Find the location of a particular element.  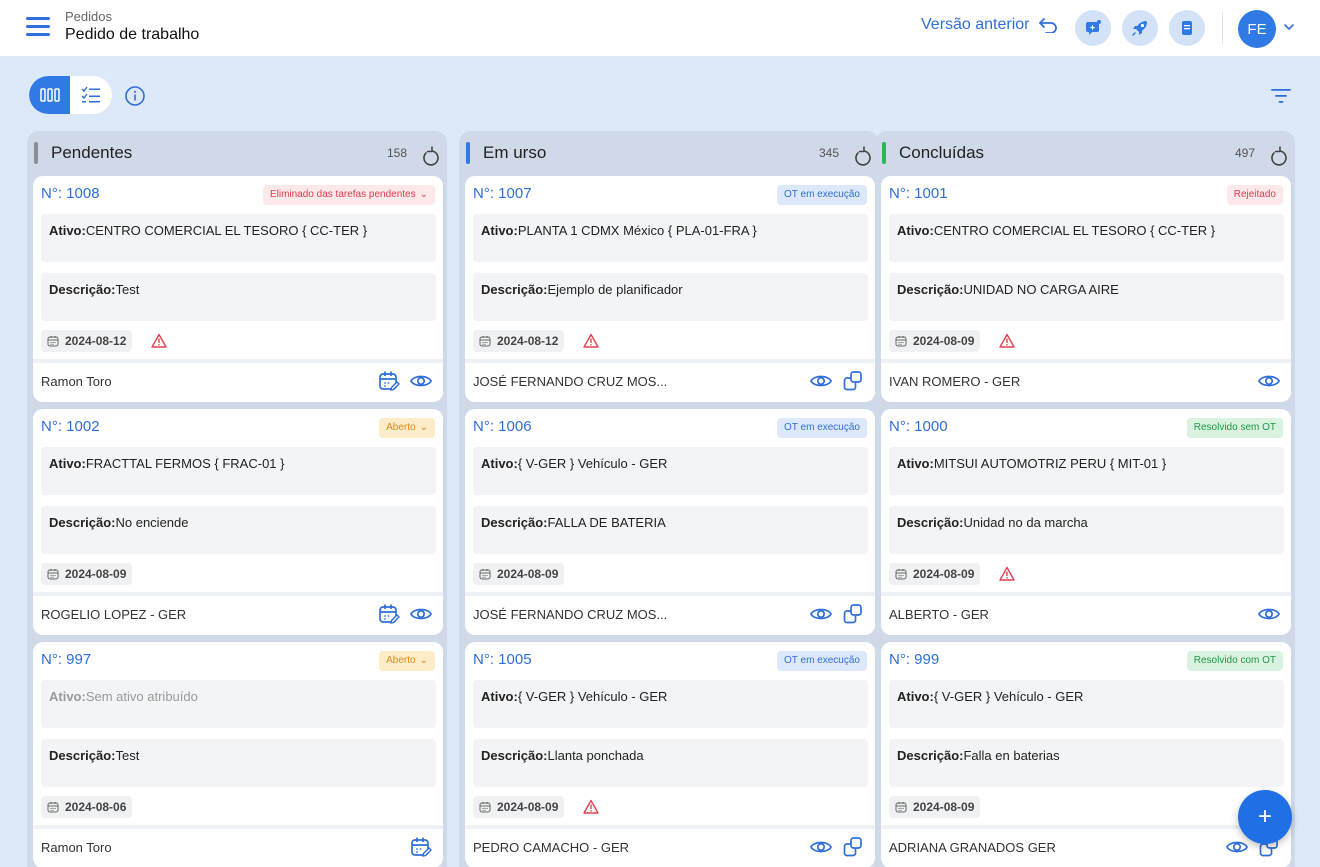

info-icon is located at coordinates (135, 96).